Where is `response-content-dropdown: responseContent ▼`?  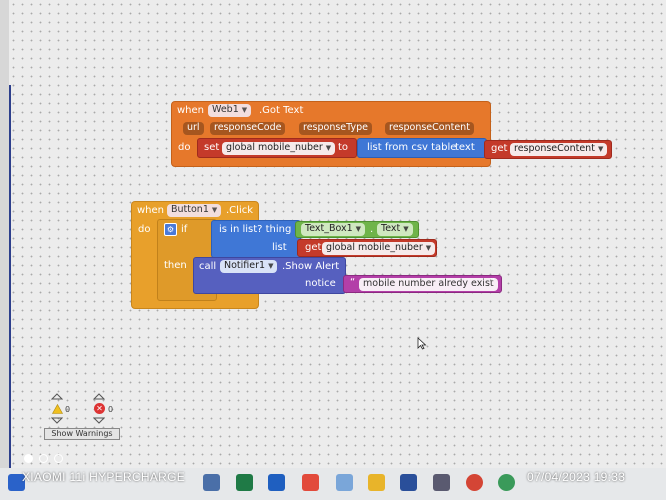 response-content-dropdown: responseContent ▼ is located at coordinates (559, 149).